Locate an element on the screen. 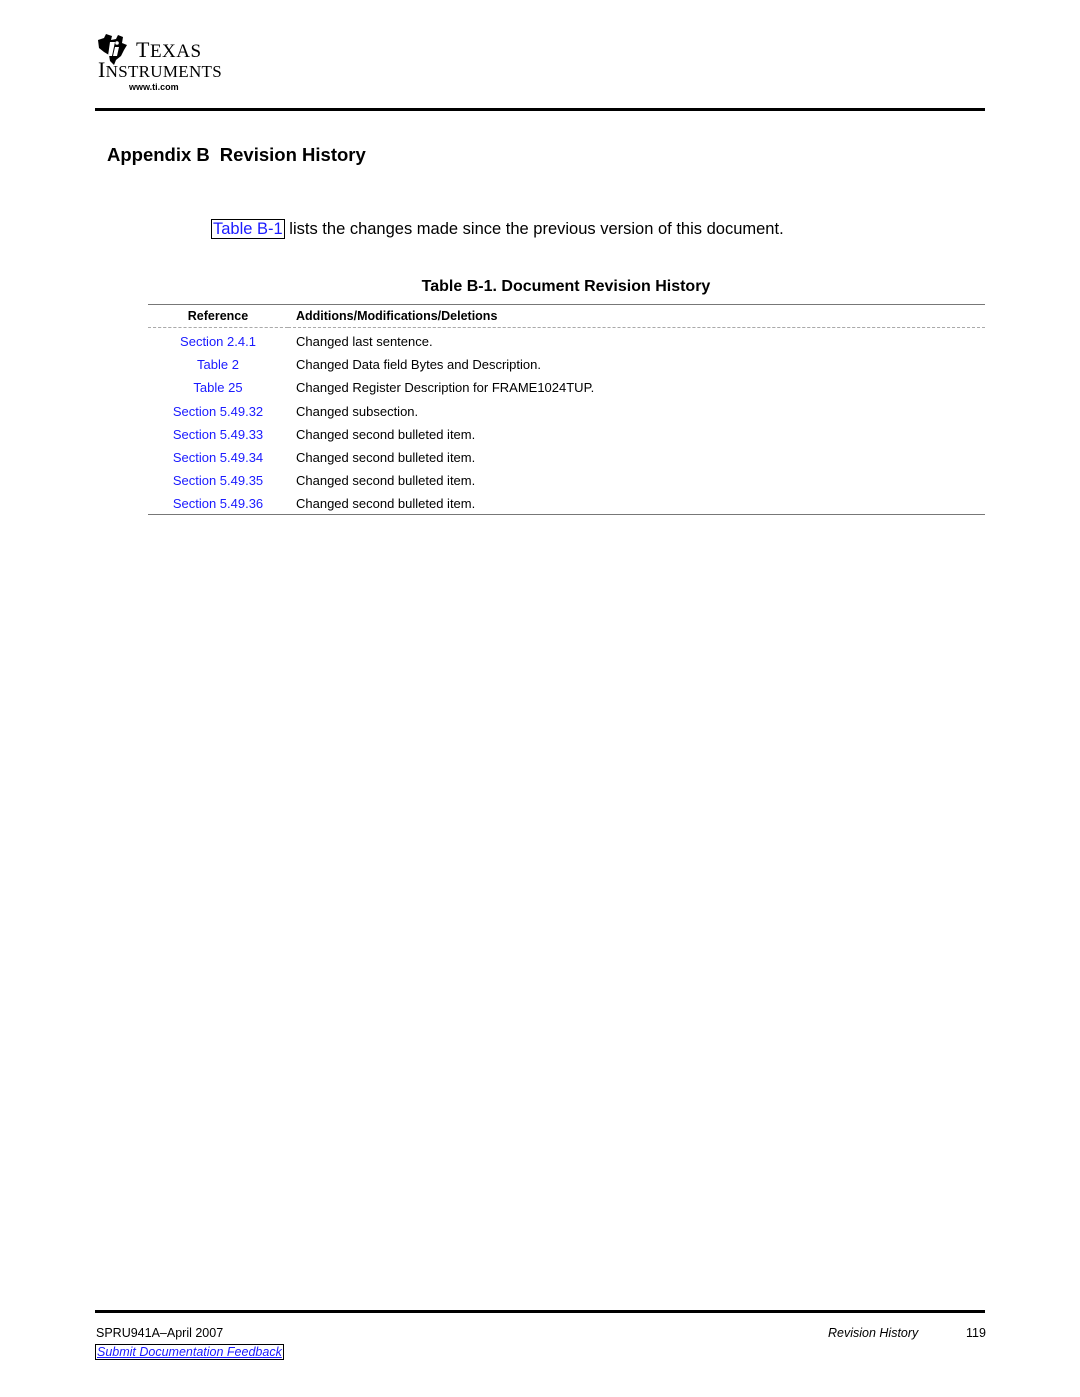 This screenshot has height=1397, width=1080. ti-logo: TEXAS INSTRUMENTS www.ti.com is located at coordinates (166, 61).